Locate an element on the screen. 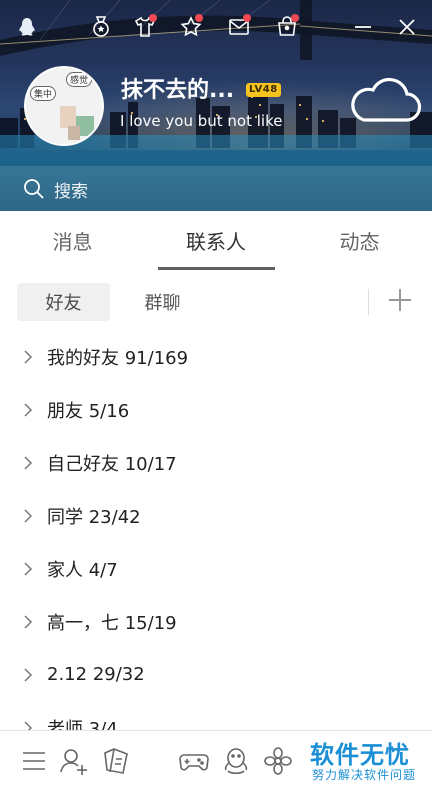 Image resolution: width=432 pixels, height=793 pixels. group-label: 自己好友 10/17 is located at coordinates (112, 463).